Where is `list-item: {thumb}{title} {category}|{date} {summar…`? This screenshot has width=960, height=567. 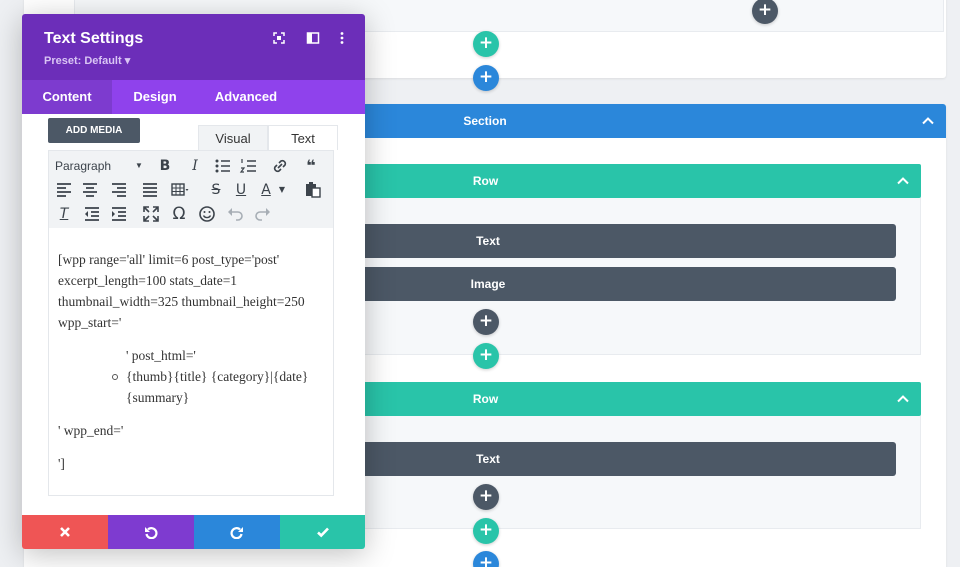
list-item: {thumb}{title} {category}|{date} {summar… is located at coordinates (217, 387).